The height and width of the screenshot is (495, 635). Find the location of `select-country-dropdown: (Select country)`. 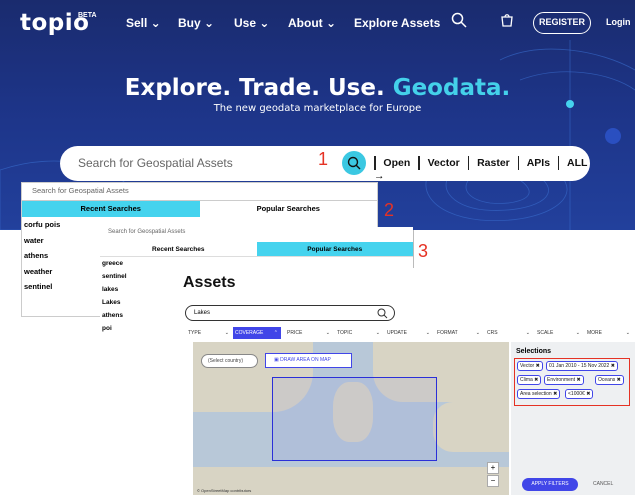

select-country-dropdown: (Select country) is located at coordinates (229, 361).